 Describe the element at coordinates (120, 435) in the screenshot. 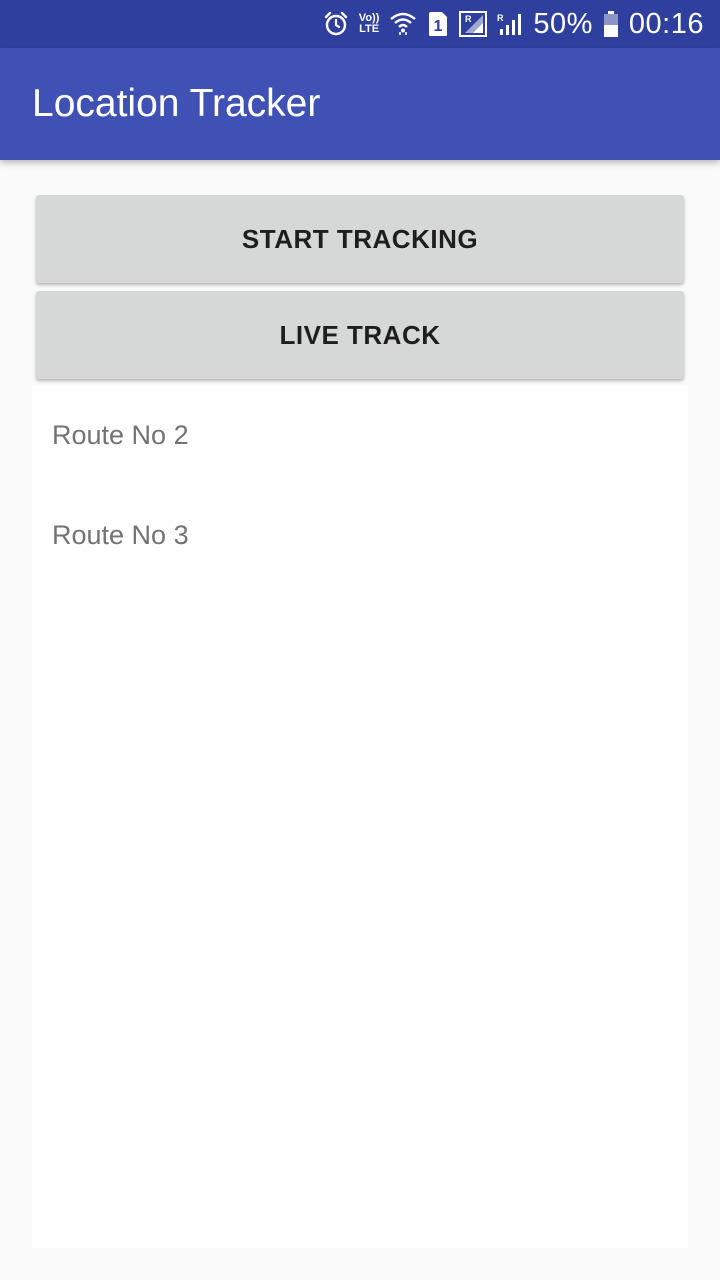

I see `route-list-item: Route No 2` at that location.